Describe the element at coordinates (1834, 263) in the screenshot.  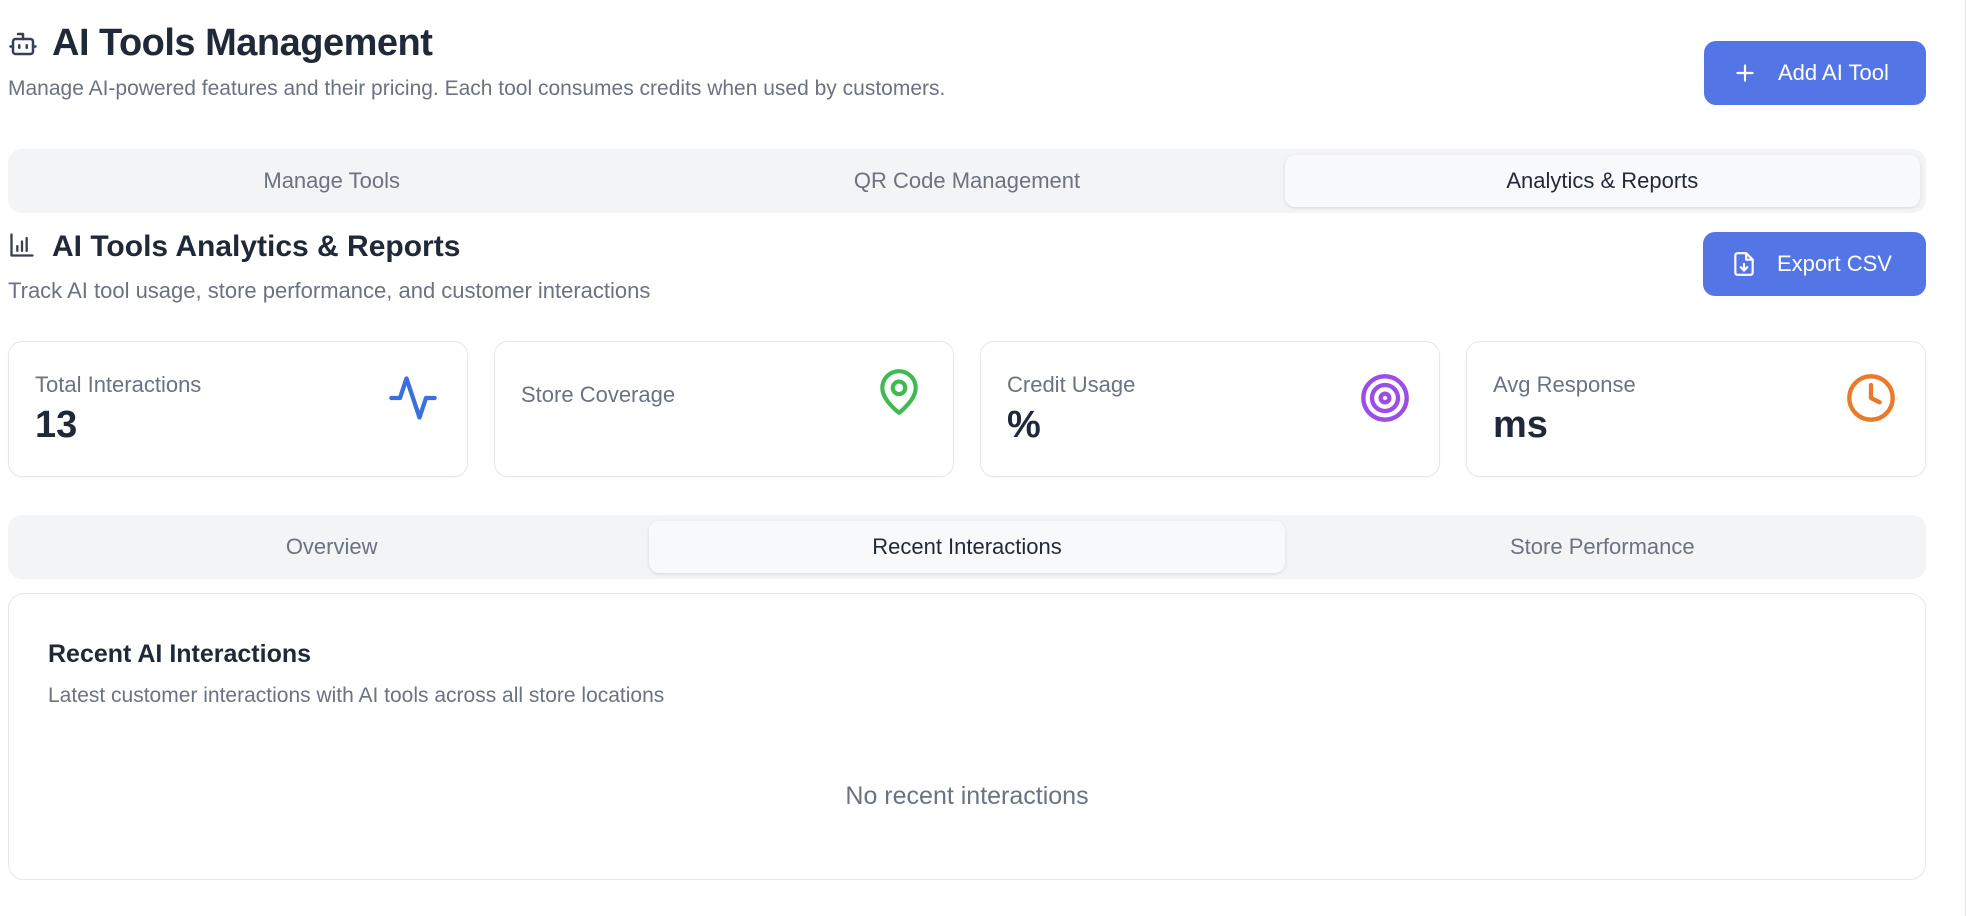
I see `export-csv-label: Export CSV` at that location.